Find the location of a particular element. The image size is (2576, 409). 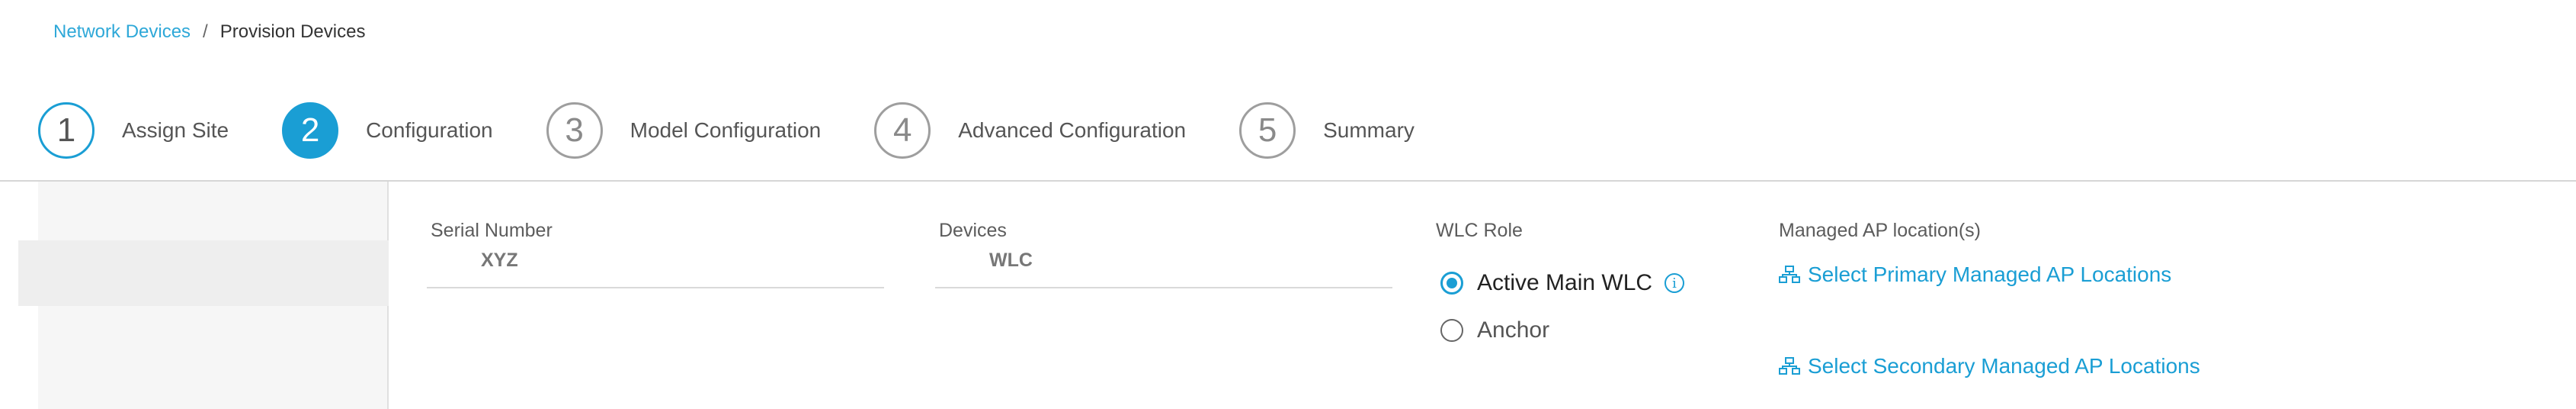

serial-number-label: Serial Number is located at coordinates (492, 230).